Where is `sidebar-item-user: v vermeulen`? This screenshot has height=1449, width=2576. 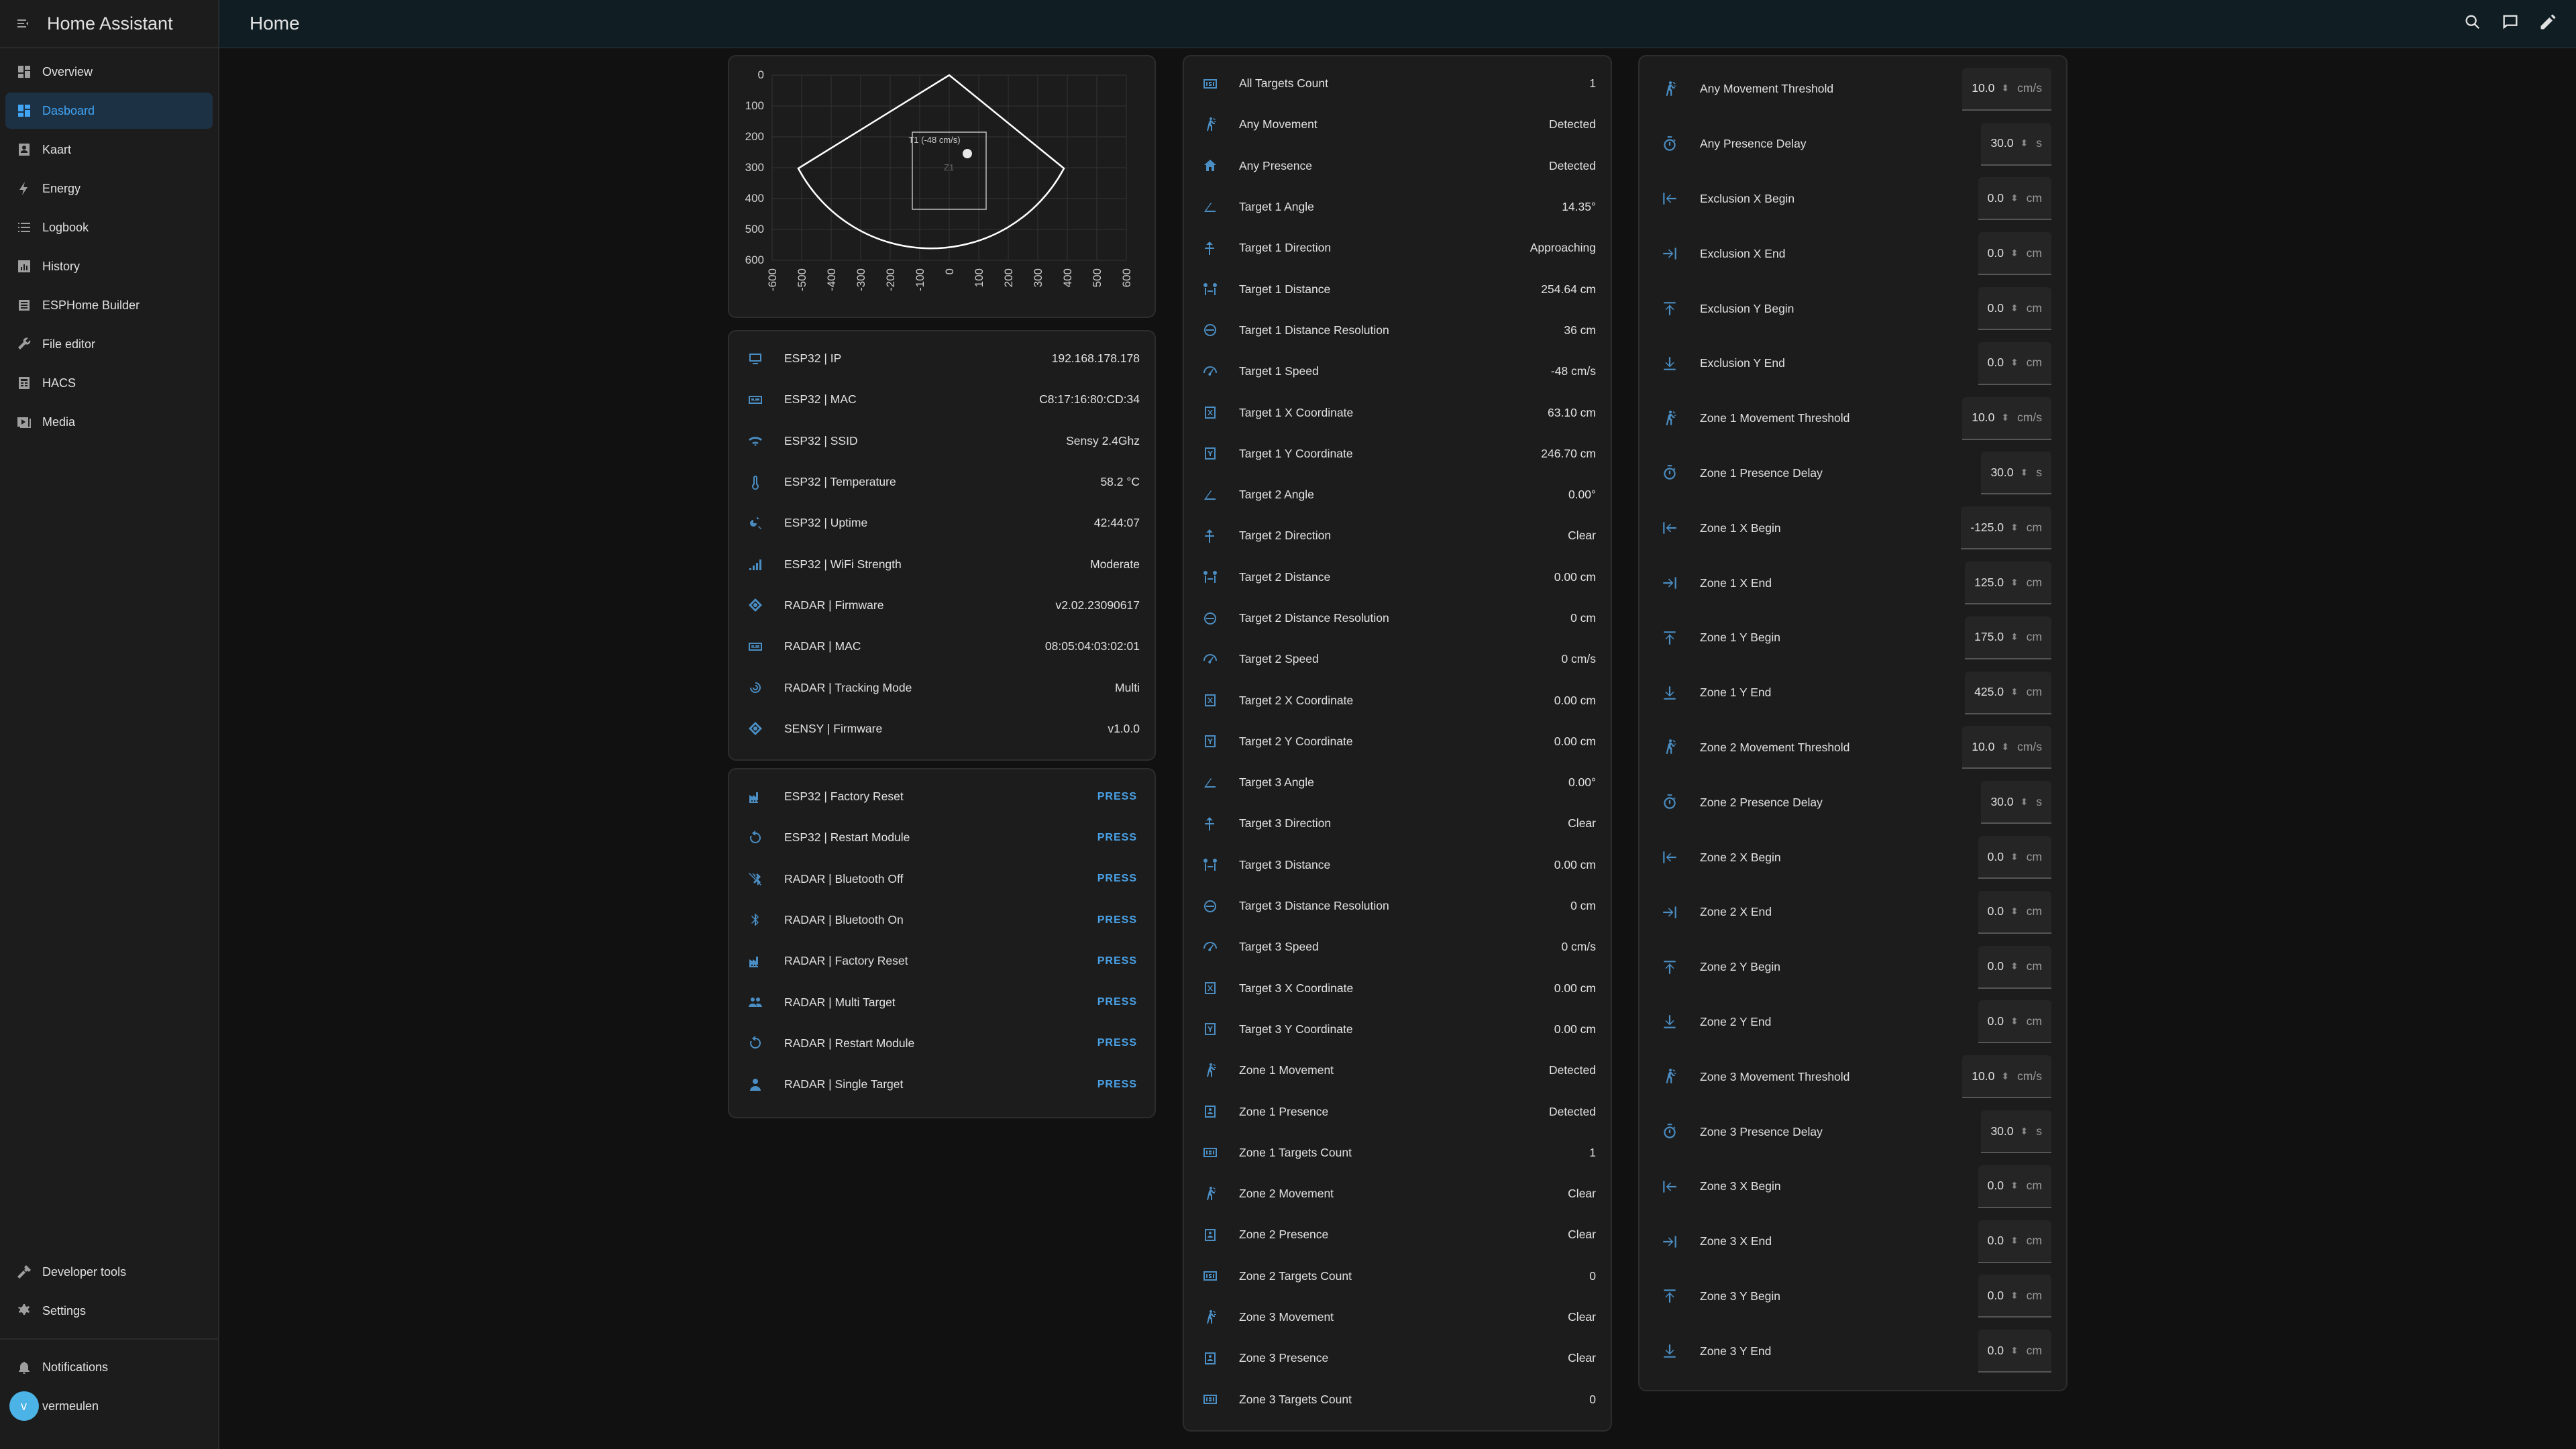 sidebar-item-user: v vermeulen is located at coordinates (109, 1406).